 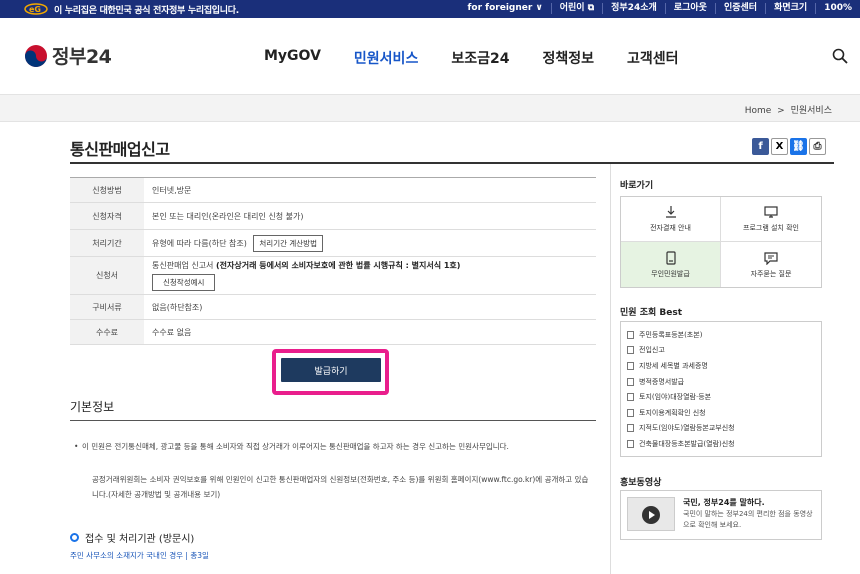 What do you see at coordinates (760, 146) in the screenshot?
I see `facebook-icon: f` at bounding box center [760, 146].